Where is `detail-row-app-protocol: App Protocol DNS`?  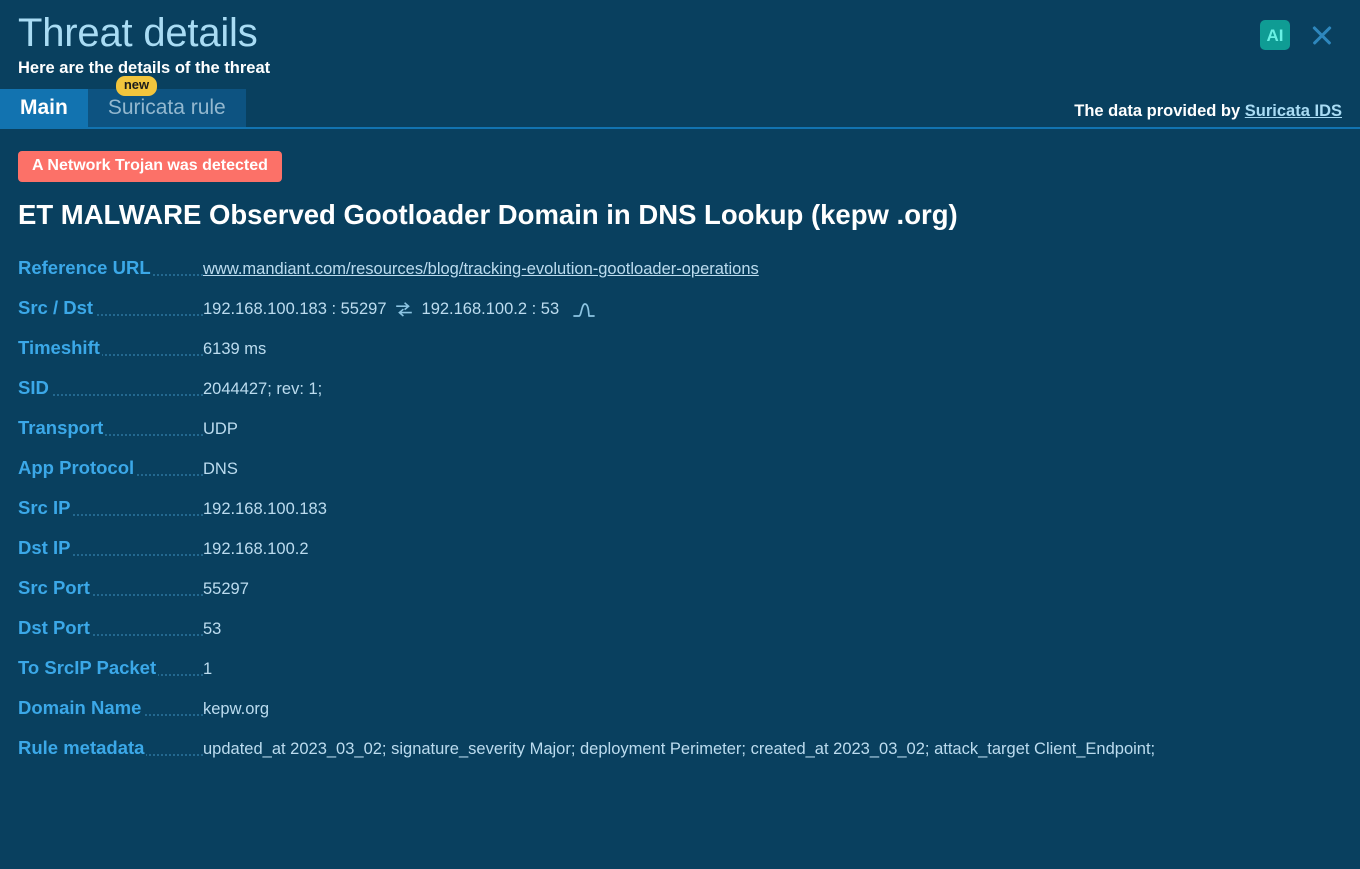 detail-row-app-protocol: App Protocol DNS is located at coordinates (680, 477).